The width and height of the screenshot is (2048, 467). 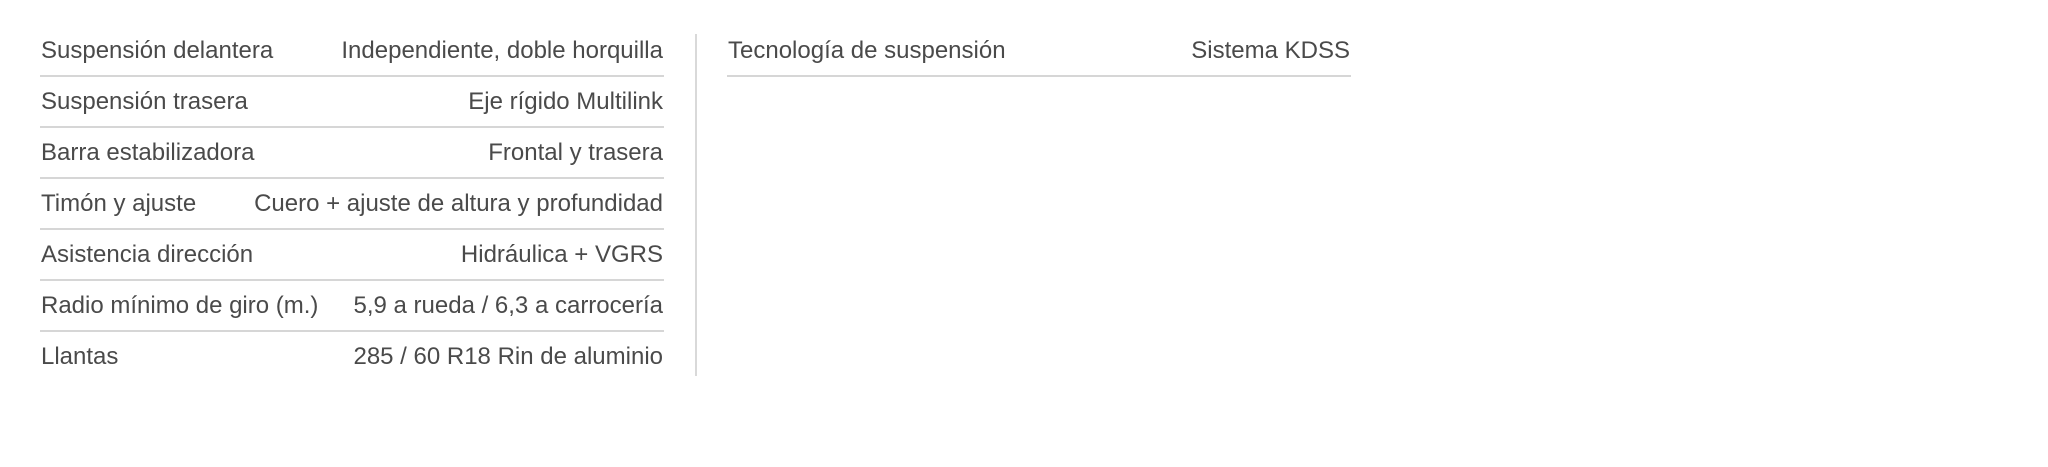 I want to click on spec-row-rear-suspension: Suspensión trasera Eje rígido Multilink, so click(x=352, y=102).